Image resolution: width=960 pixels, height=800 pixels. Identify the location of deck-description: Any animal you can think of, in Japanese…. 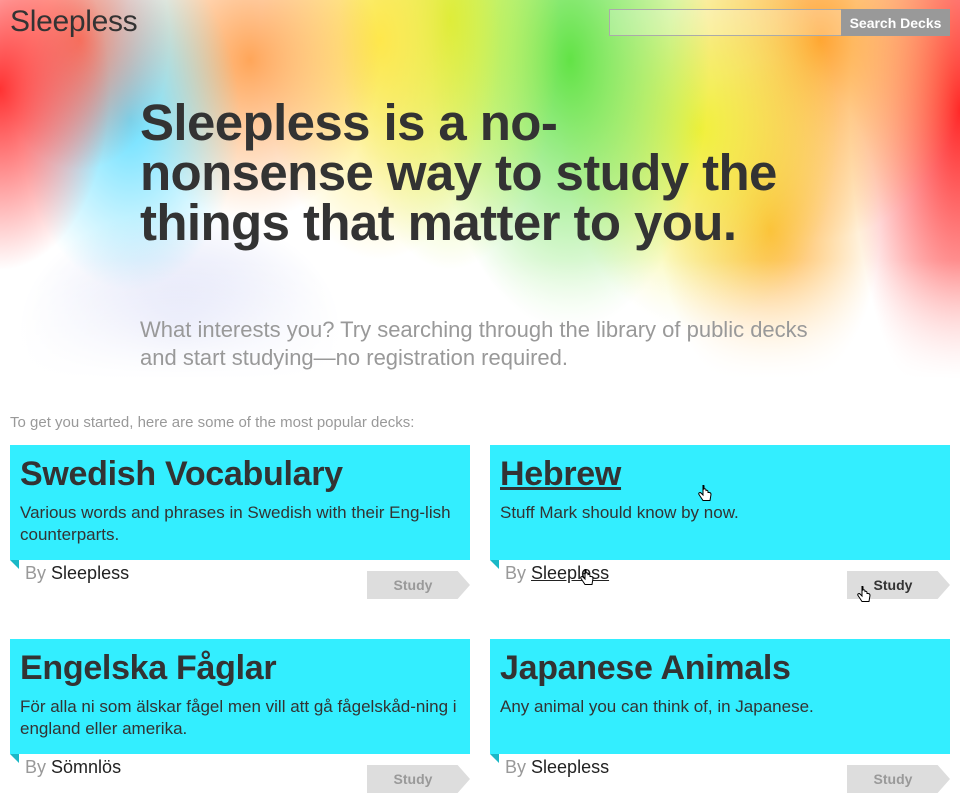
(657, 706).